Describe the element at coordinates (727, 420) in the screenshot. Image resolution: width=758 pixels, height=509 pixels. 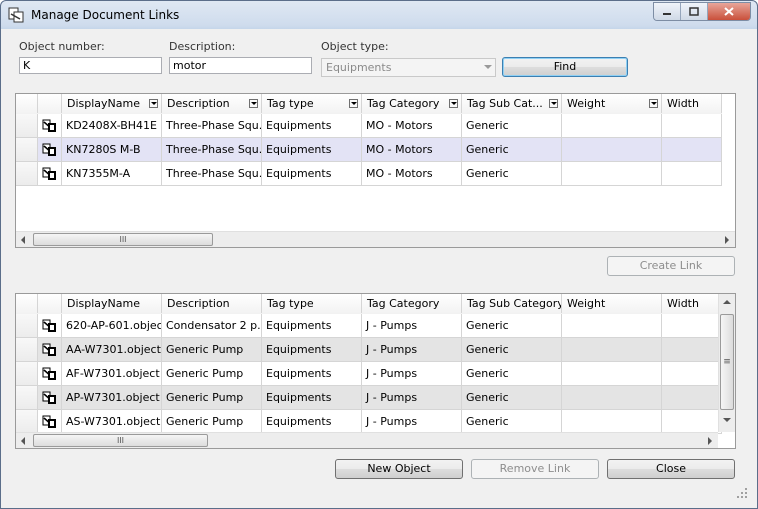
I see `scroll-down-icon` at that location.